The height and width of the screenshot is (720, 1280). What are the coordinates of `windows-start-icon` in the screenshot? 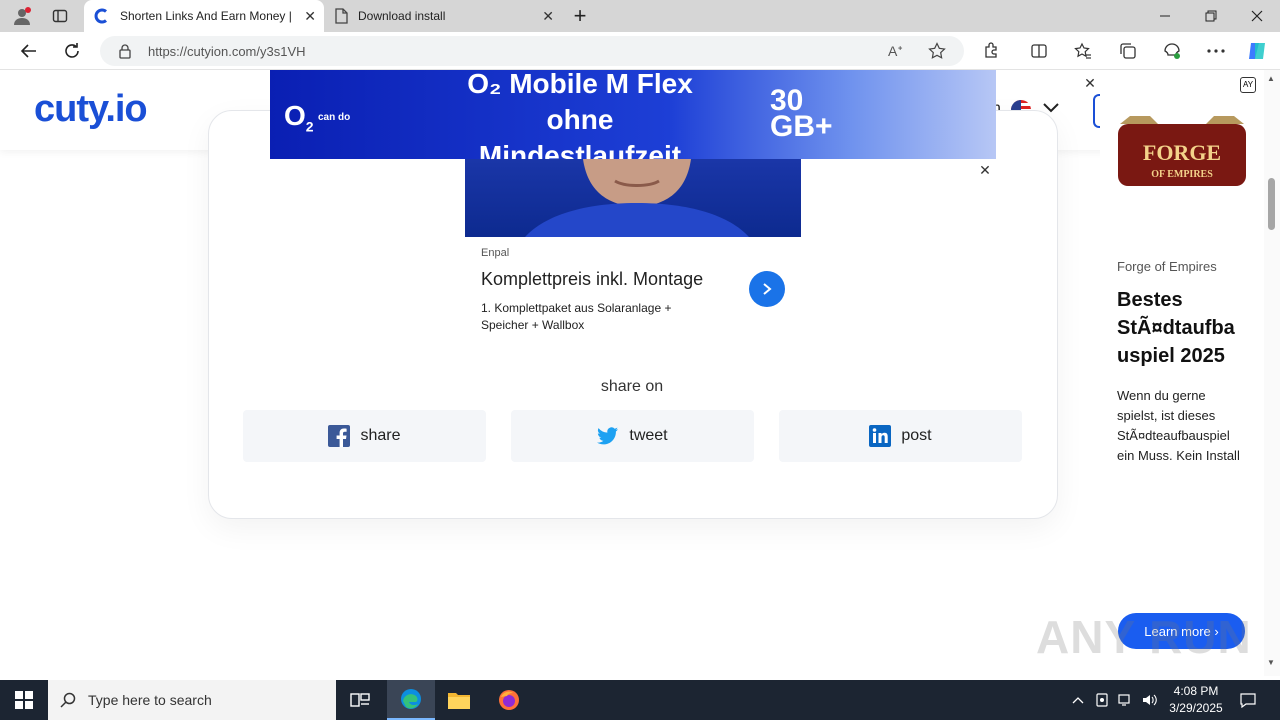 It's located at (24, 700).